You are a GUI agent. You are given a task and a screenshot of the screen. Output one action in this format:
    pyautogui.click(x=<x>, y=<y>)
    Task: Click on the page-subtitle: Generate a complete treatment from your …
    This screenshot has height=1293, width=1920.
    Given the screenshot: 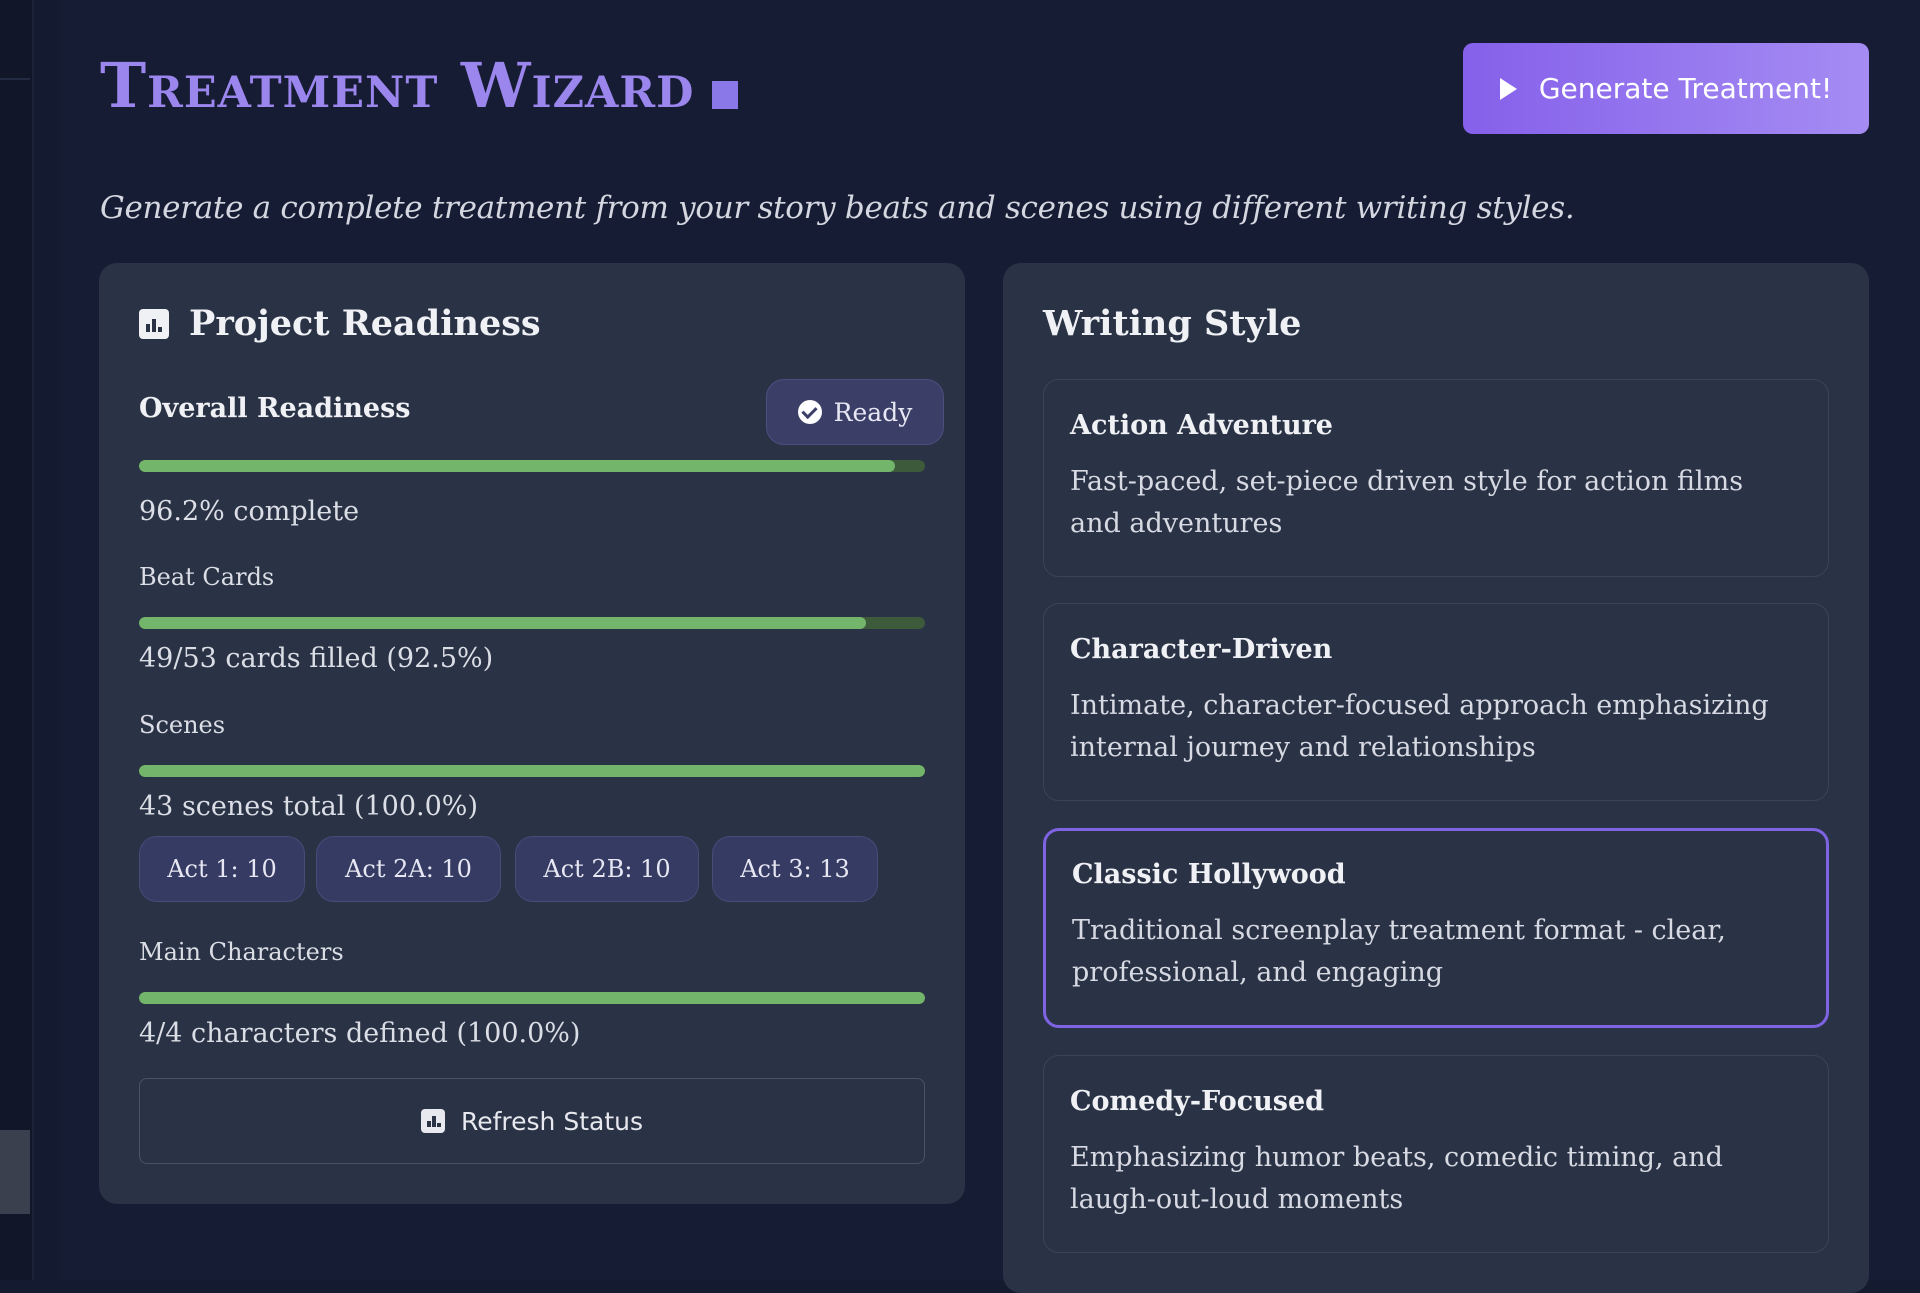 What is the action you would take?
    pyautogui.click(x=837, y=208)
    